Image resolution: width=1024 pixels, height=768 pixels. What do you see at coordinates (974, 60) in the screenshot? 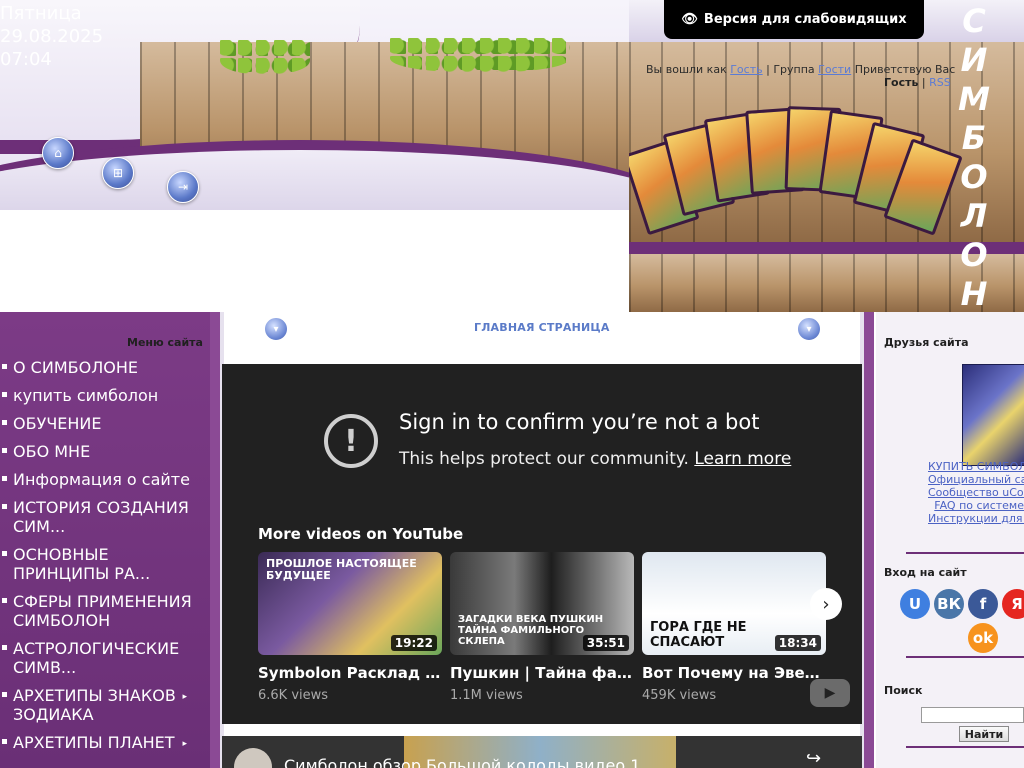
I see `logo-letter: И` at bounding box center [974, 60].